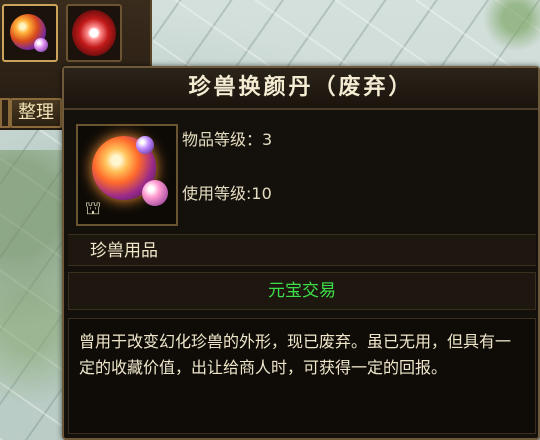 The image size is (540, 440). What do you see at coordinates (35, 295) in the screenshot?
I see `grass-patch` at bounding box center [35, 295].